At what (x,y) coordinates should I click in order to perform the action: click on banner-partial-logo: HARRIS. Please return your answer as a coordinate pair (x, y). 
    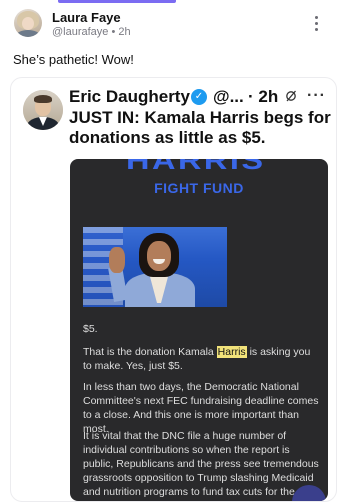
    Looking at the image, I should click on (196, 167).